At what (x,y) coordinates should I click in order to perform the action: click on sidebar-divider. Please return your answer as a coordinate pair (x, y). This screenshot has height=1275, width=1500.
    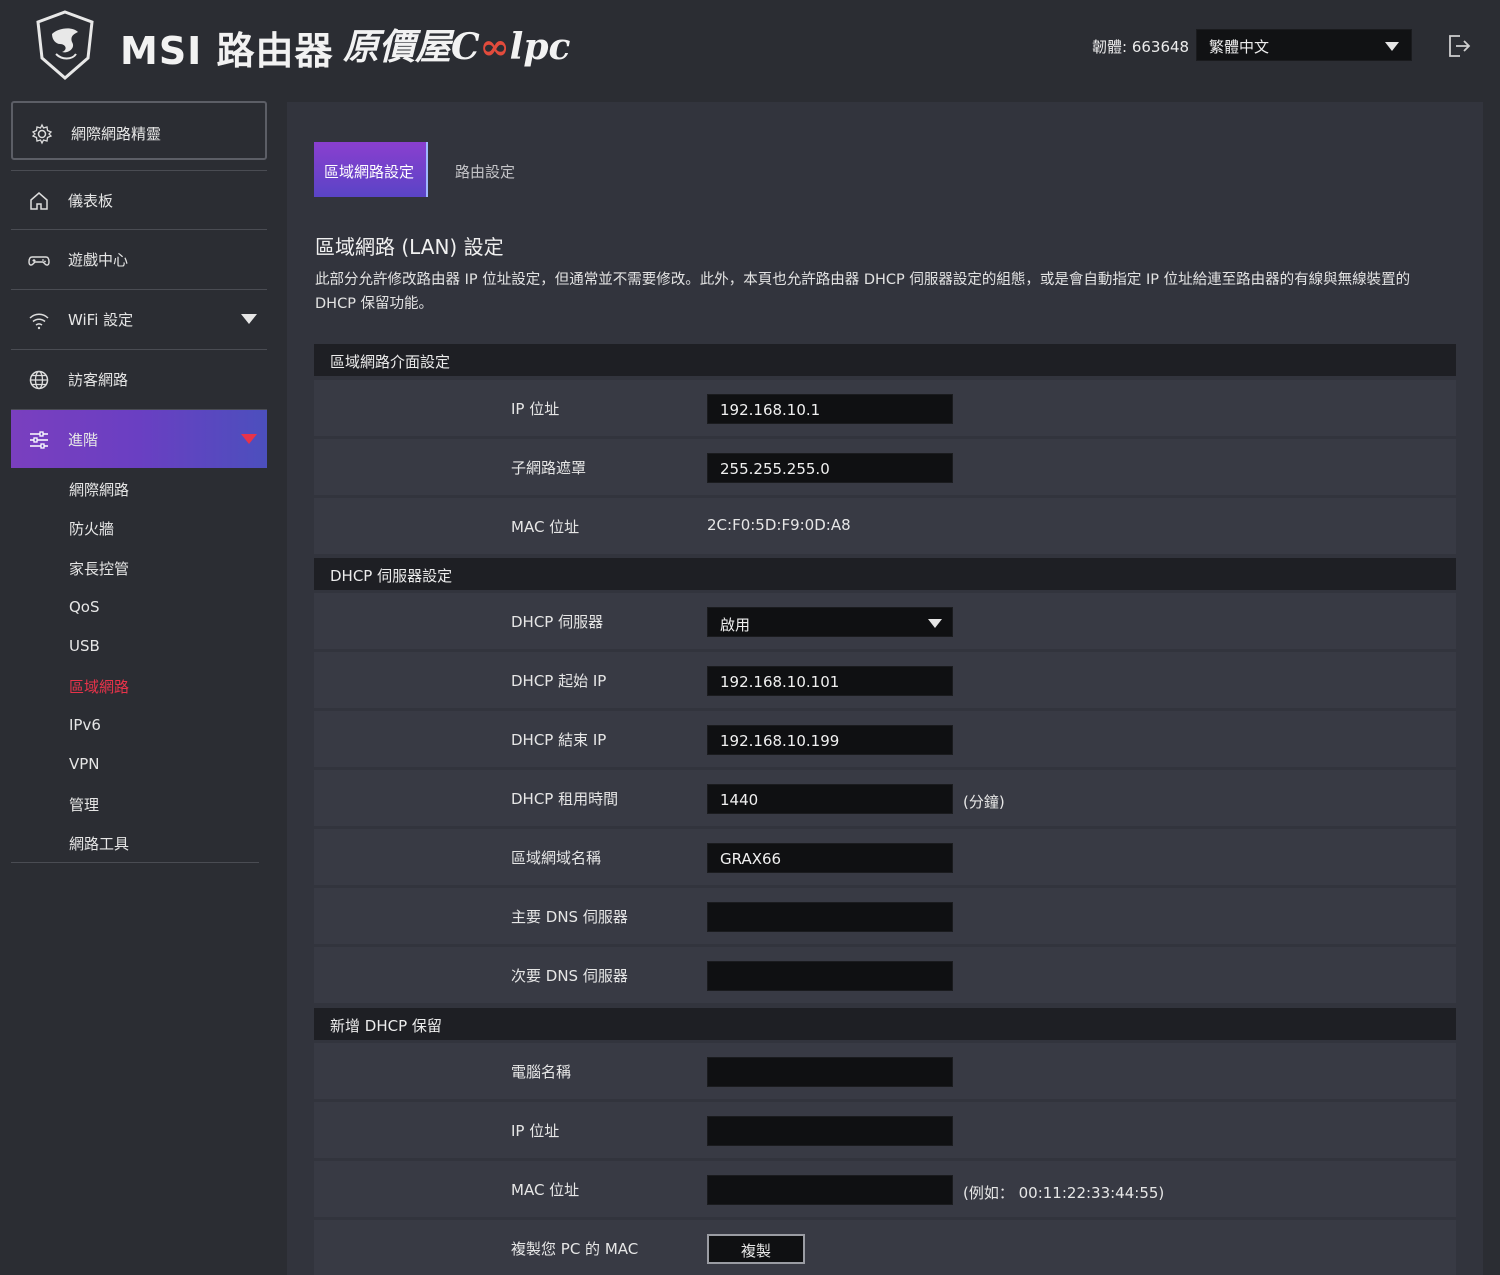
    Looking at the image, I should click on (135, 862).